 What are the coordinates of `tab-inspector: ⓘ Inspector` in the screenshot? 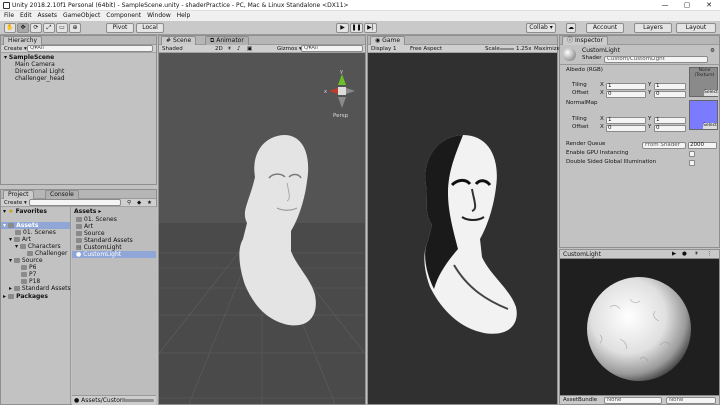 It's located at (585, 40).